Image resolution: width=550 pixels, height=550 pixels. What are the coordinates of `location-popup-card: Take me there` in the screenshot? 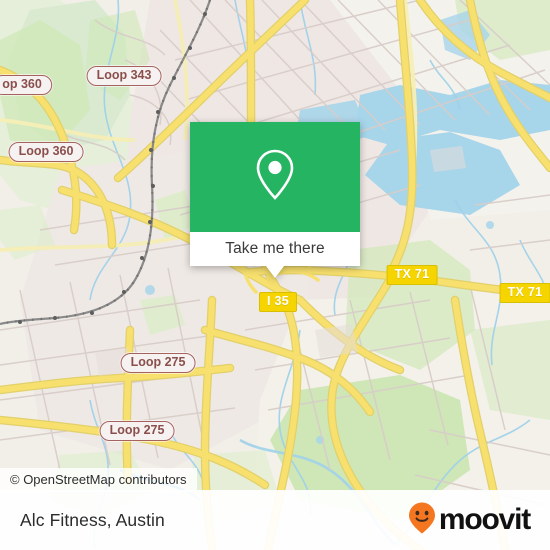 It's located at (275, 200).